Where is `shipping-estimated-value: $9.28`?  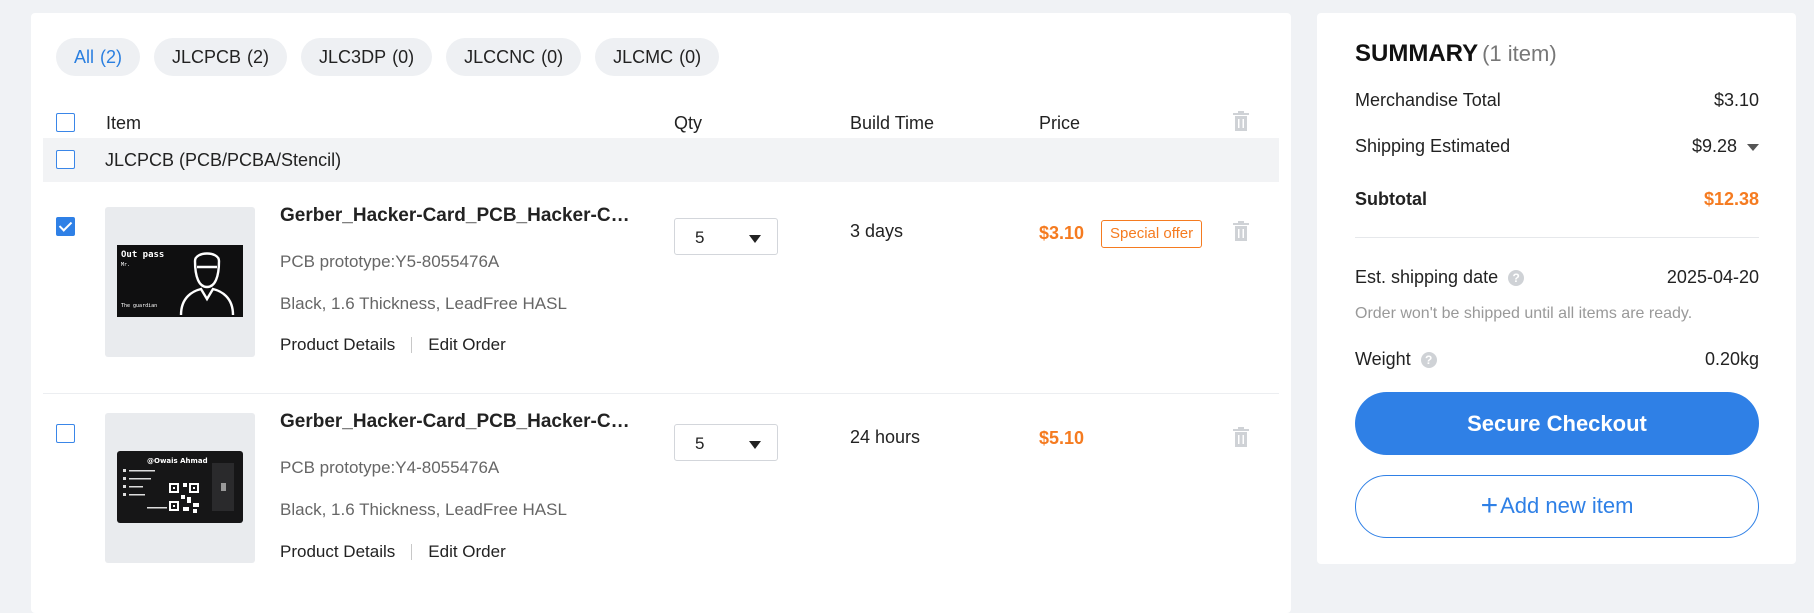
shipping-estimated-value: $9.28 is located at coordinates (1714, 146).